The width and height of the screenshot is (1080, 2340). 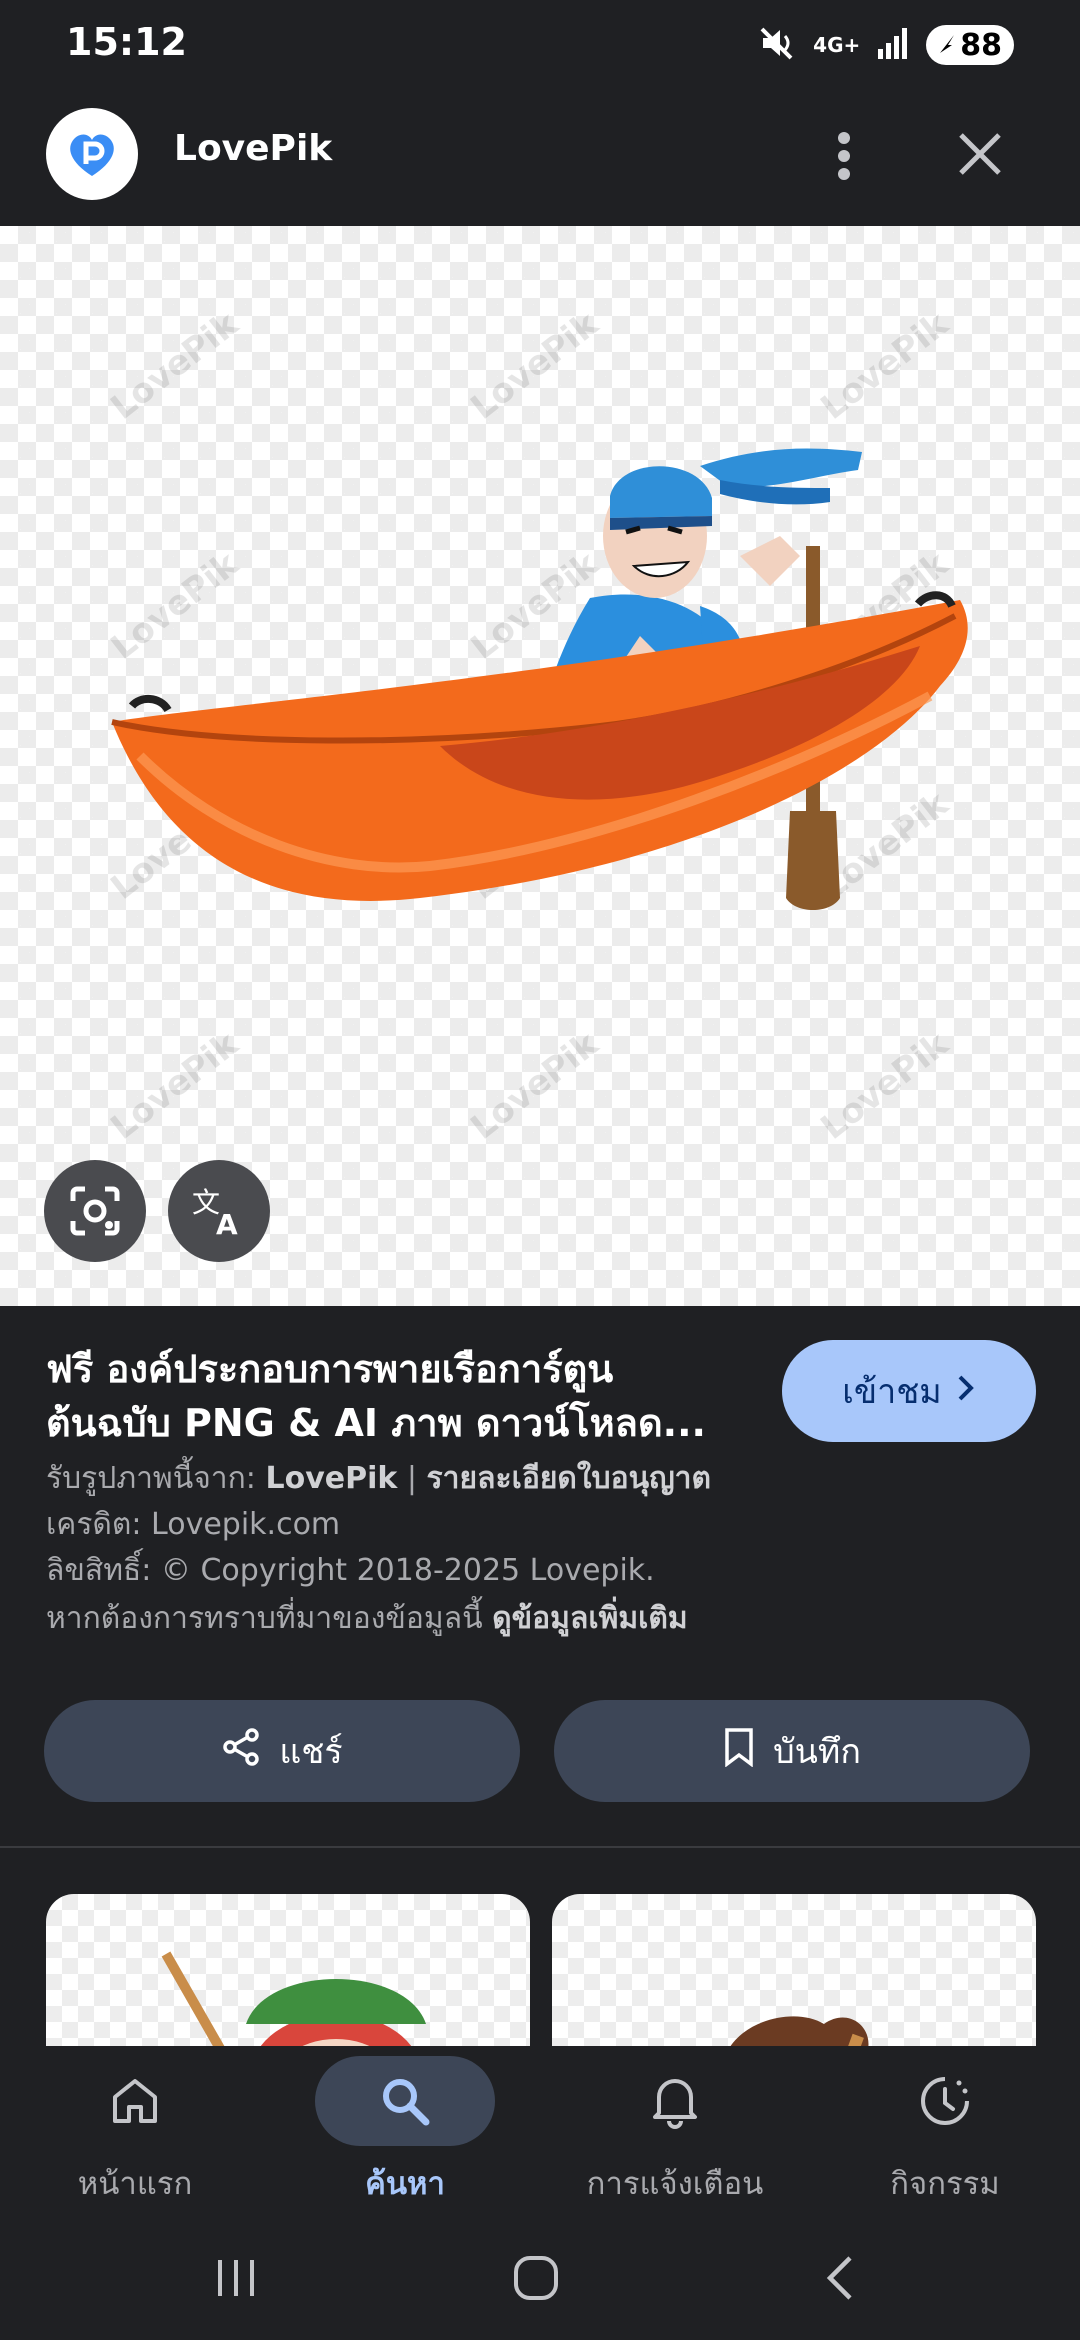 I want to click on close-icon, so click(x=980, y=154).